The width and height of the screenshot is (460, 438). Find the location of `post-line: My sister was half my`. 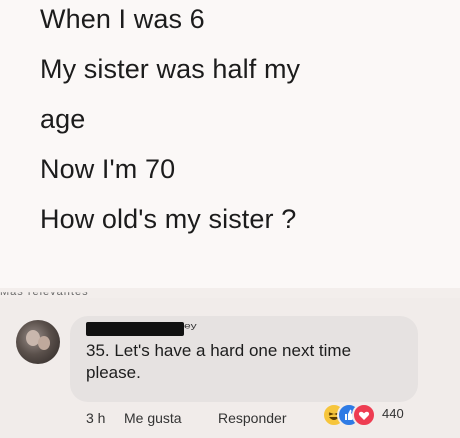

post-line: My sister was half my is located at coordinates (170, 69).